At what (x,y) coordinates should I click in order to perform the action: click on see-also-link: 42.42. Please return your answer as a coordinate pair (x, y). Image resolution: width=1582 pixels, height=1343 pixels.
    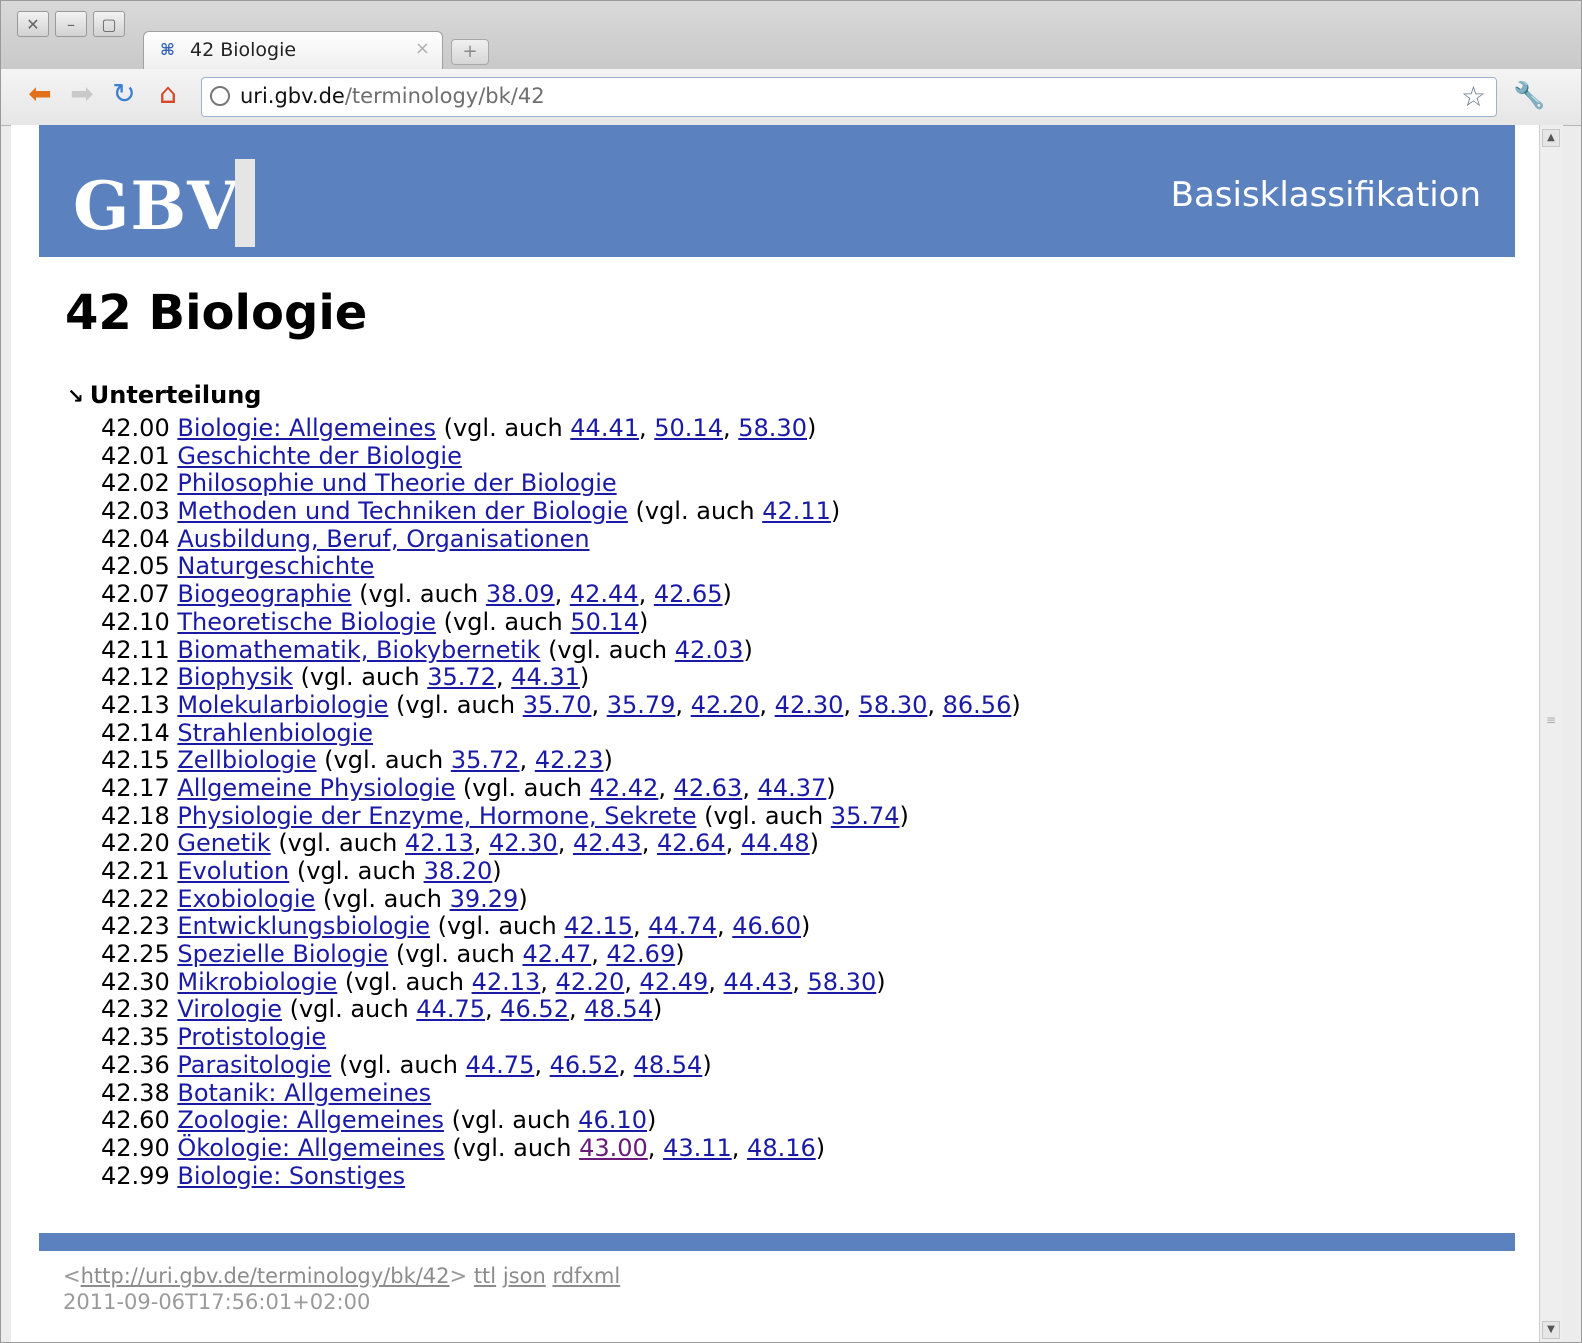
    Looking at the image, I should click on (624, 788).